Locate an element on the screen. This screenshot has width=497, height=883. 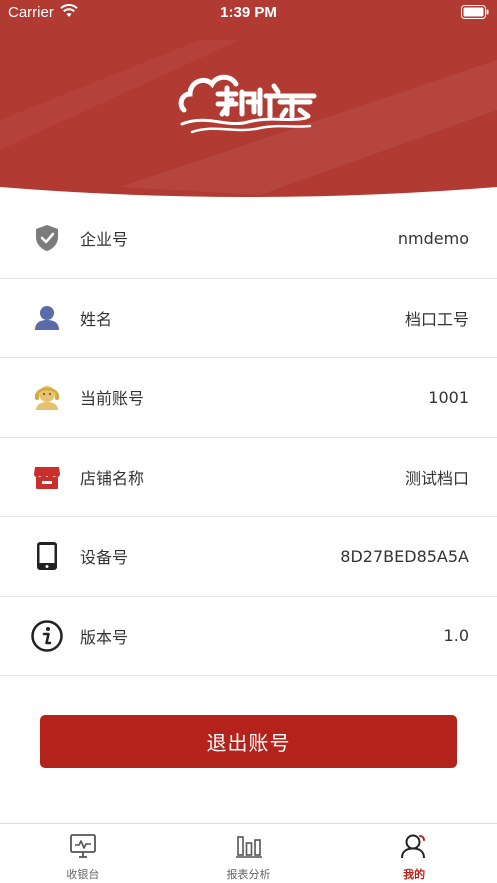
tab-mine: 我的 is located at coordinates (414, 853).